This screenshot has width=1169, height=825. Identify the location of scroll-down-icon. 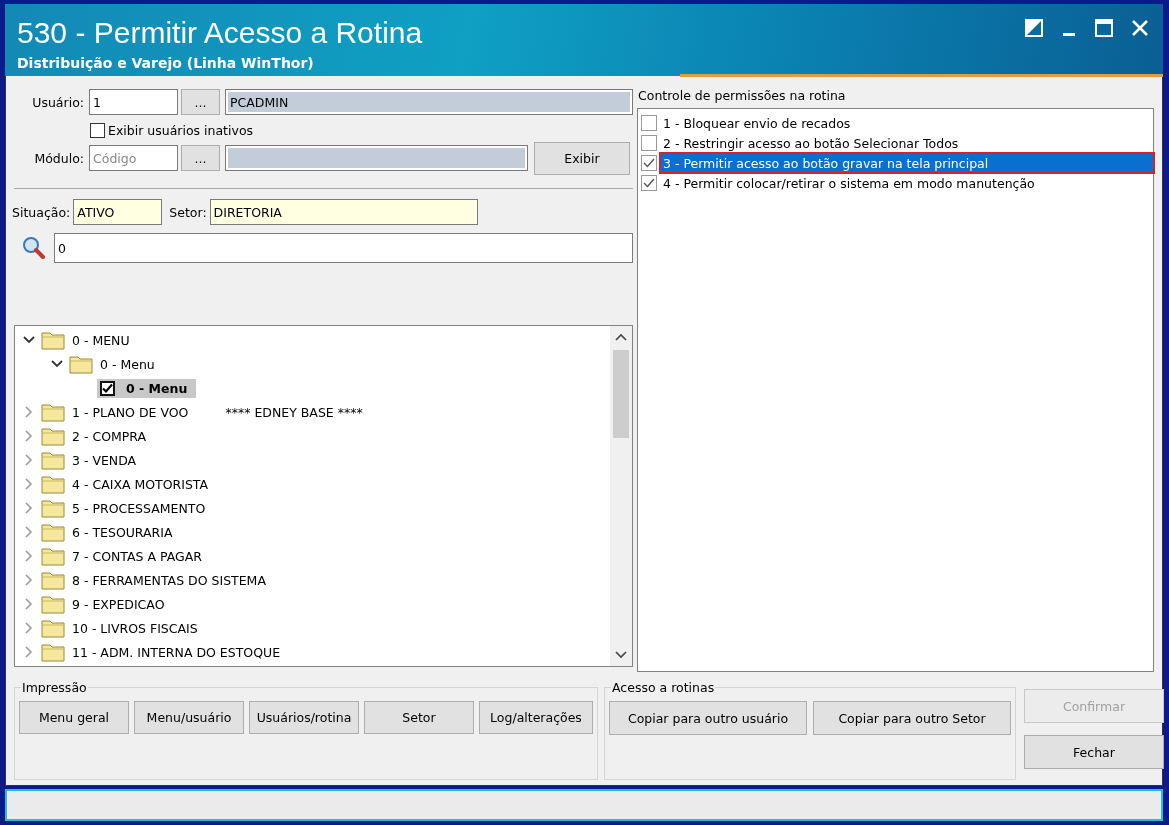
(621, 655).